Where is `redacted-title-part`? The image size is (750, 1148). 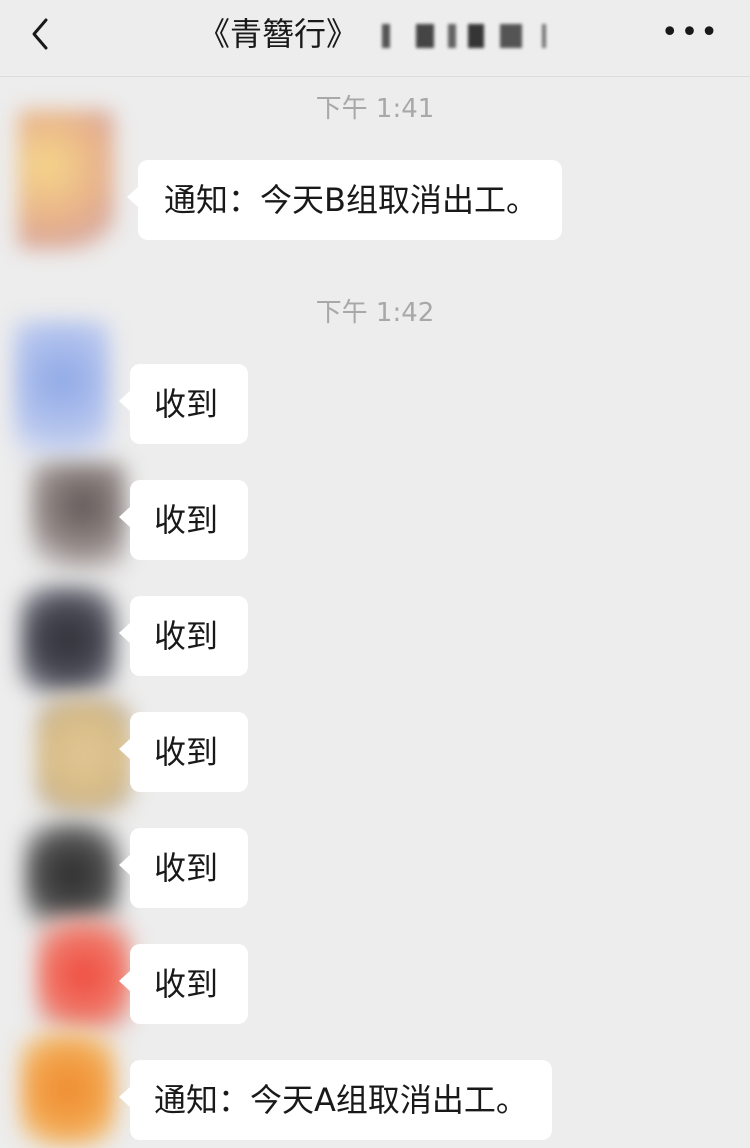
redacted-title-part is located at coordinates (462, 36).